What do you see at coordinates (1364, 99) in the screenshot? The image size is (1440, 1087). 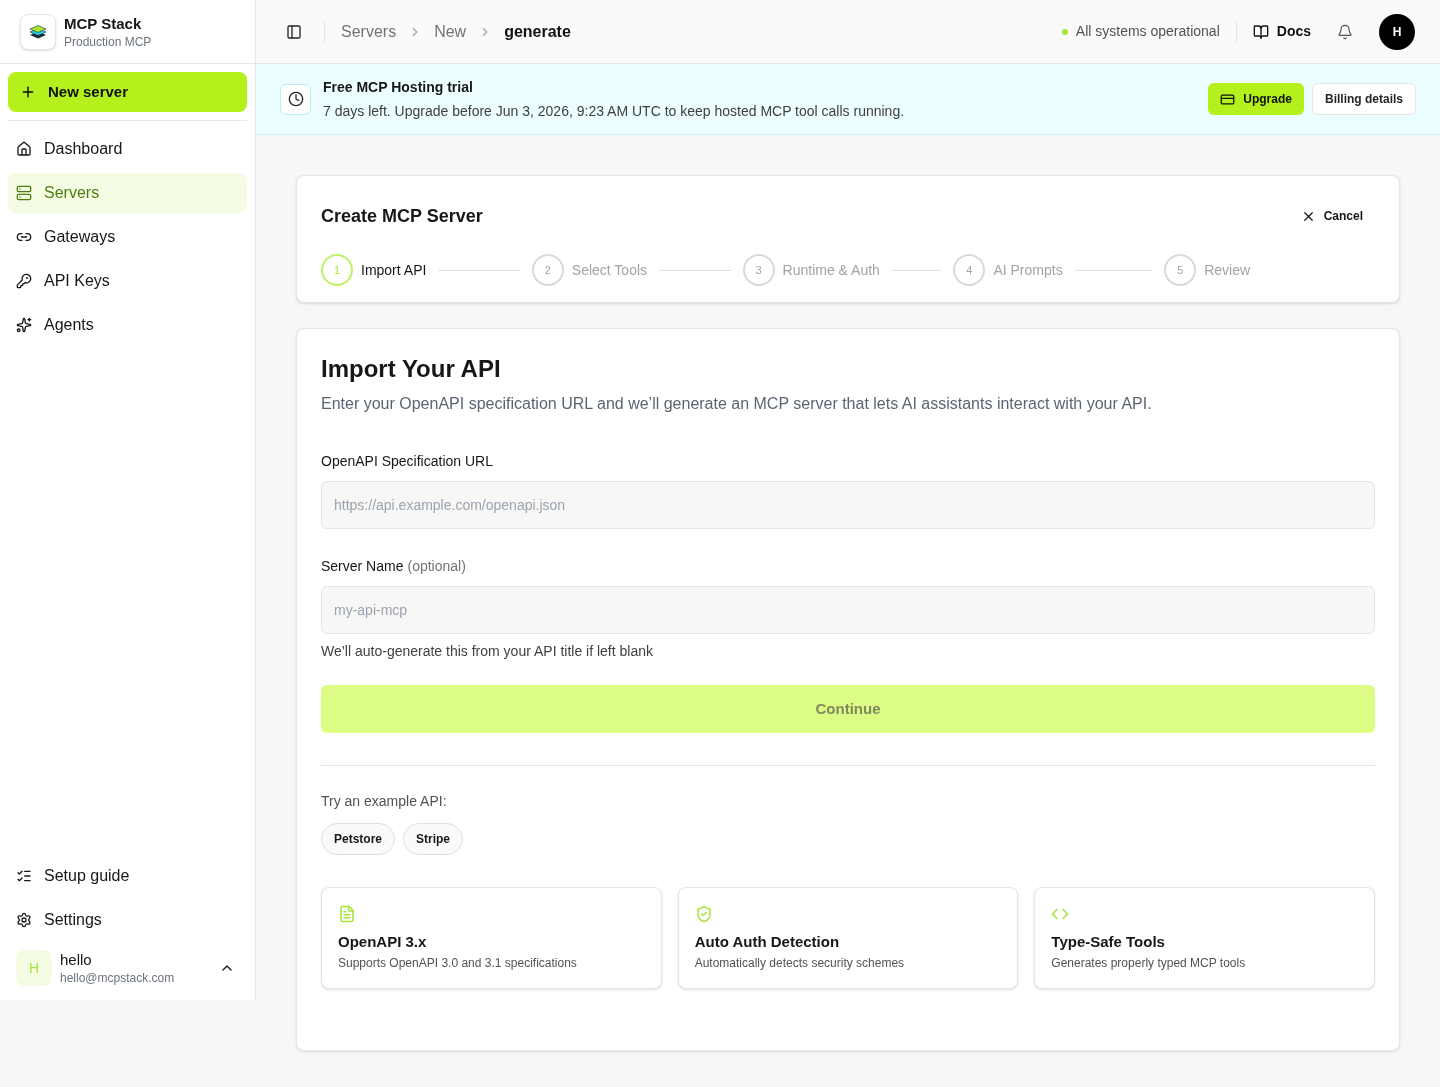 I see `billing-details-button: Billing details` at bounding box center [1364, 99].